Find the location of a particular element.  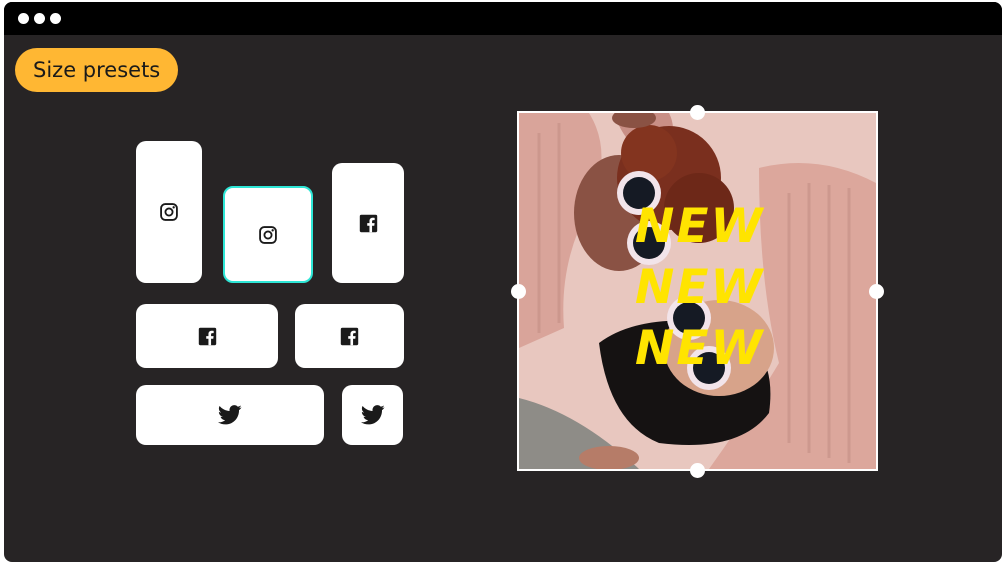

resize-handle-left is located at coordinates (518, 291).